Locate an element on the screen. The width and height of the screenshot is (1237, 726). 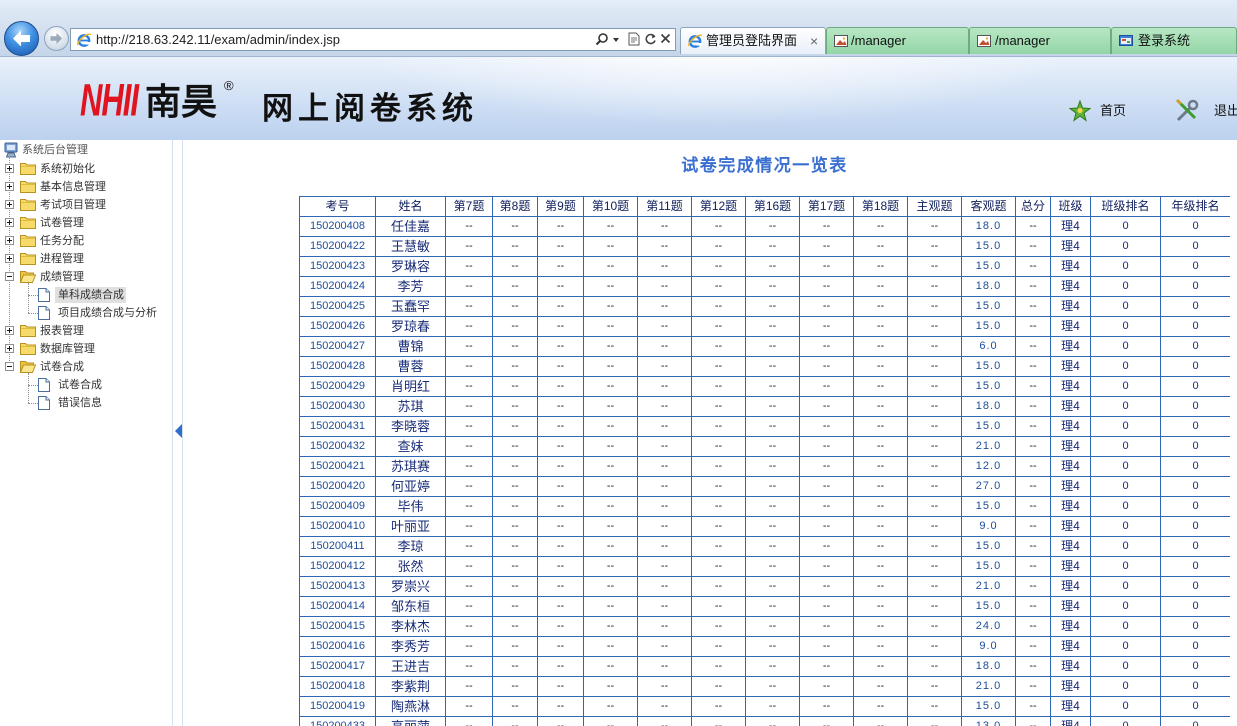
tree-item-label: 系统初始化 is located at coordinates (67, 169).